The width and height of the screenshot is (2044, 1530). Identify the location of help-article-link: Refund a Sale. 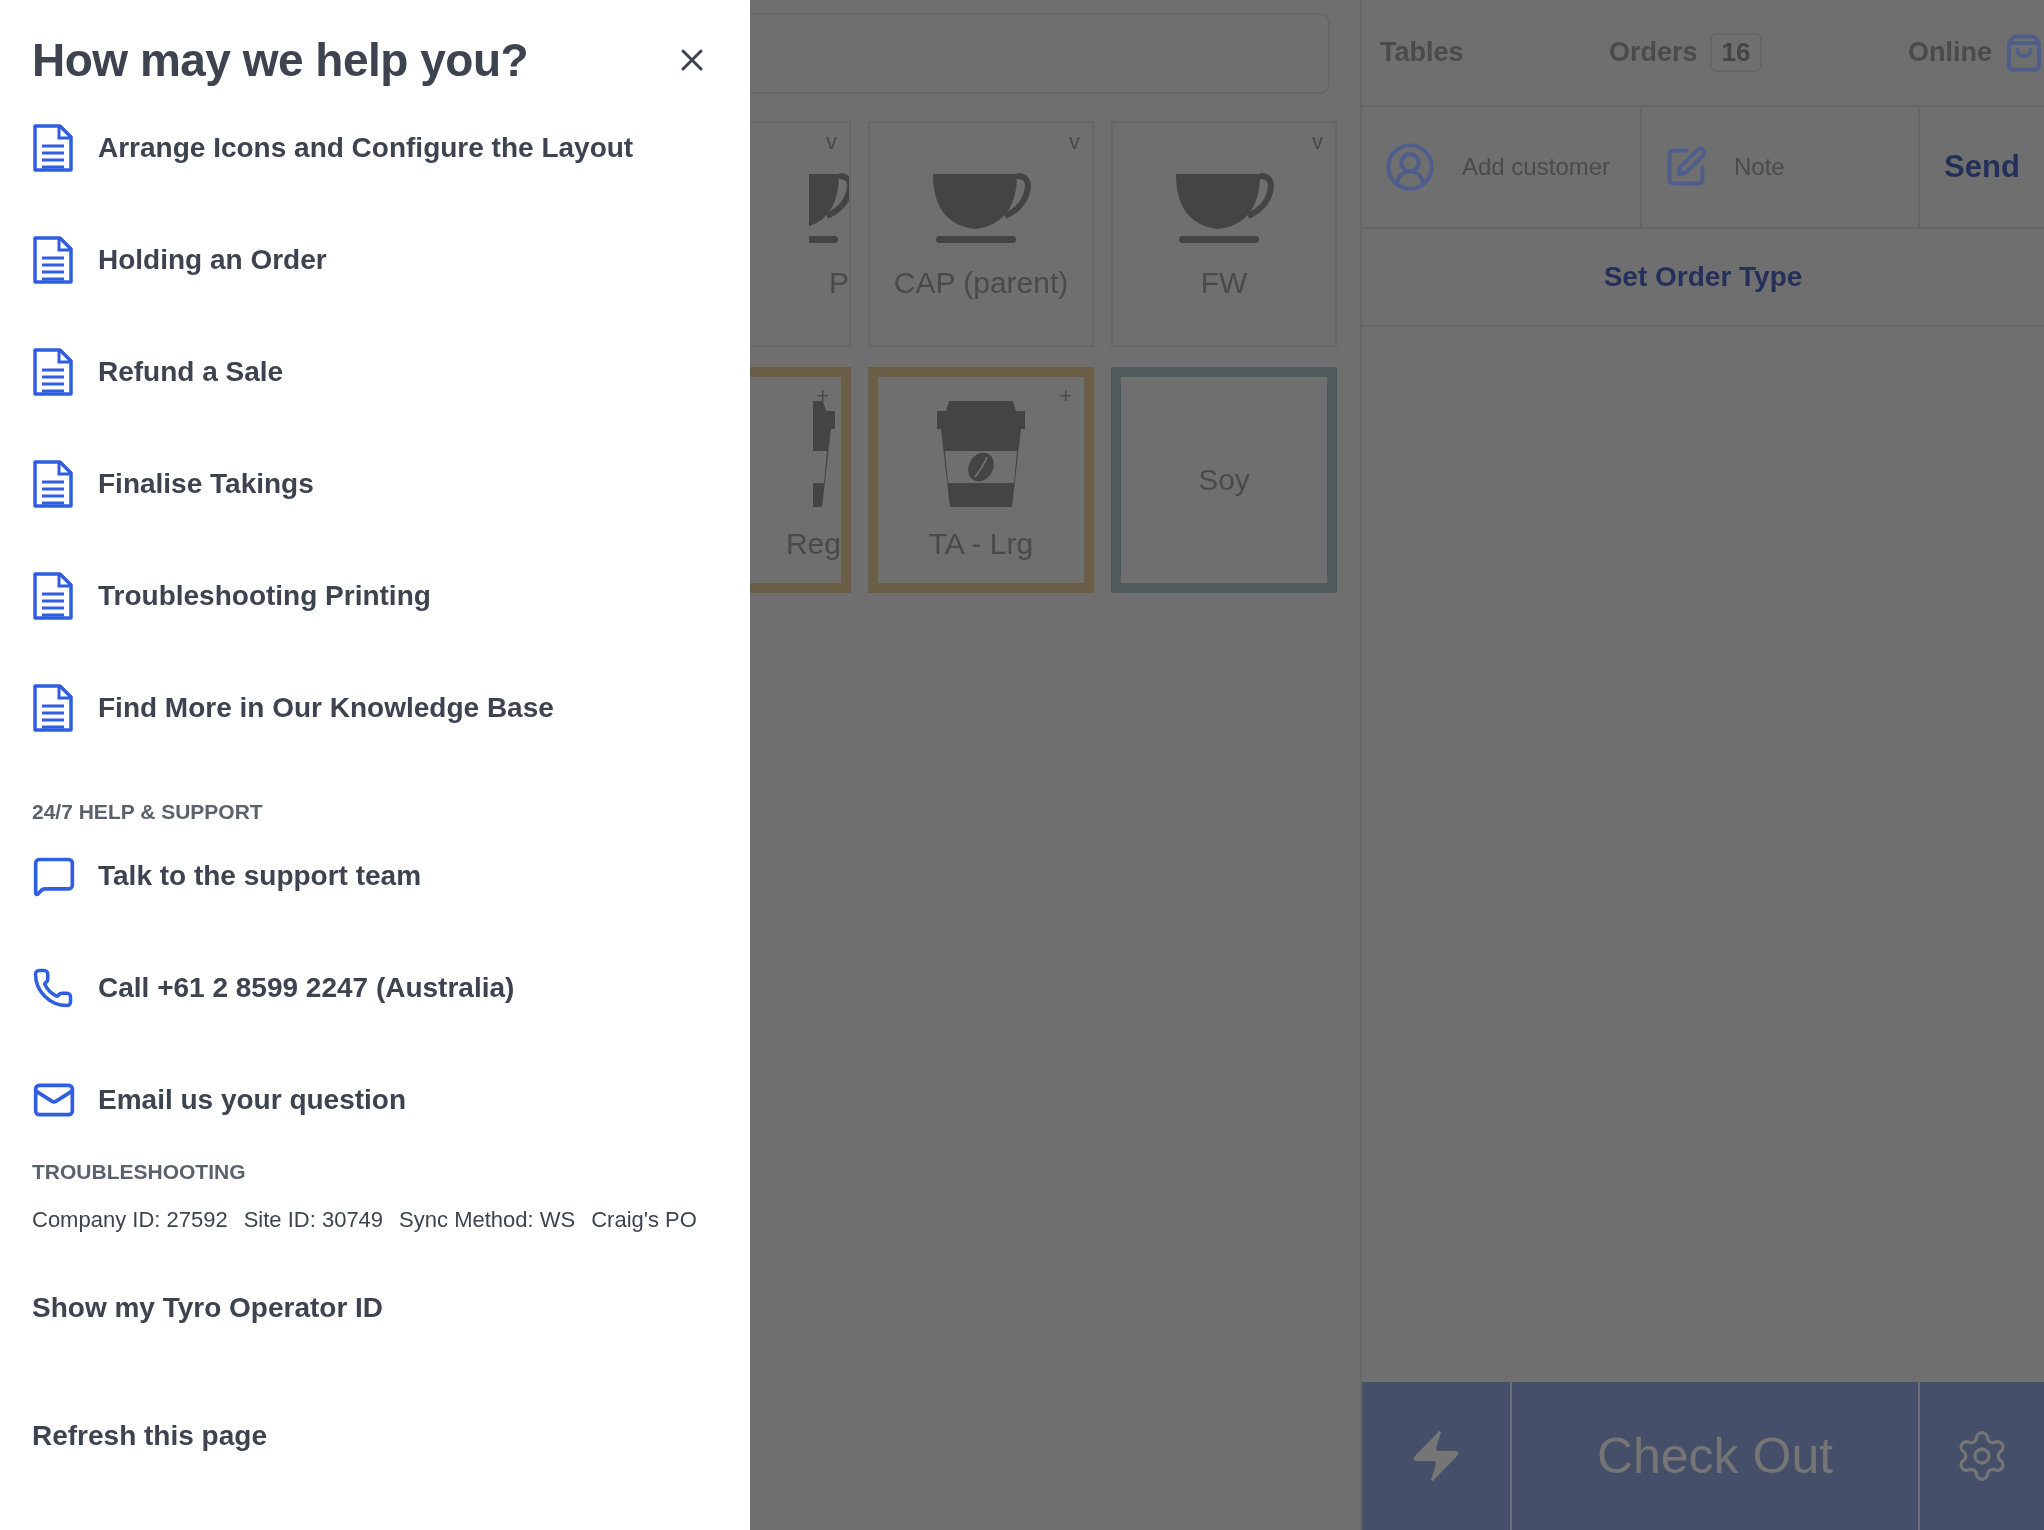
(391, 372).